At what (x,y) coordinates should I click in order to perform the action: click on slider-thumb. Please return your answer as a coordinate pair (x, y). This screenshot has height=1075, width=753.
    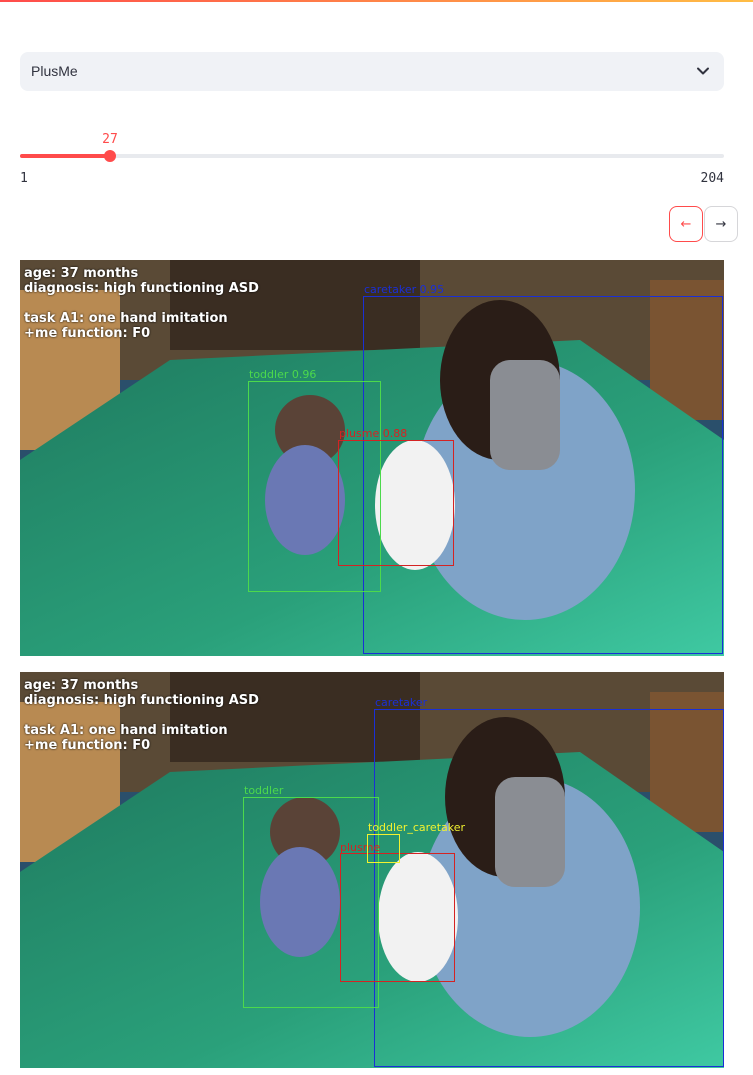
    Looking at the image, I should click on (110, 156).